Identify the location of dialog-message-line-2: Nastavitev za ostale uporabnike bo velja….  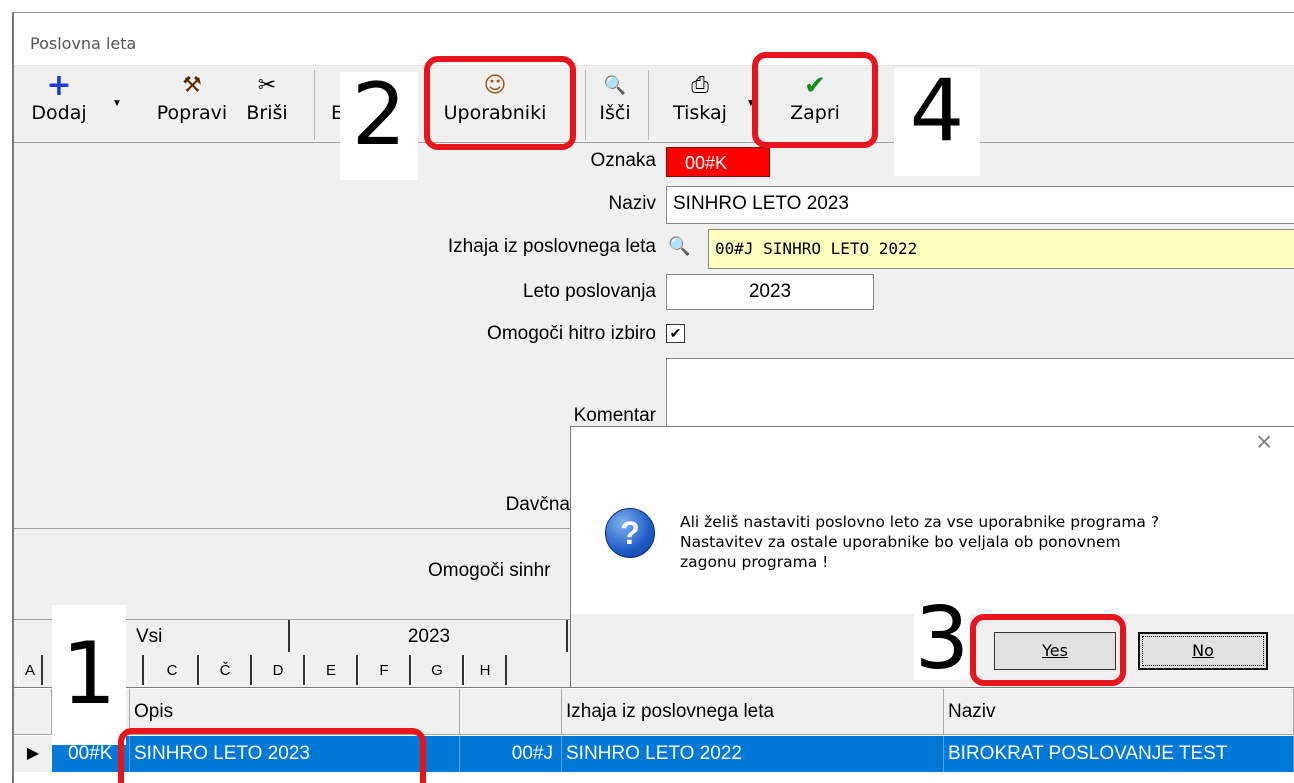
(900, 542).